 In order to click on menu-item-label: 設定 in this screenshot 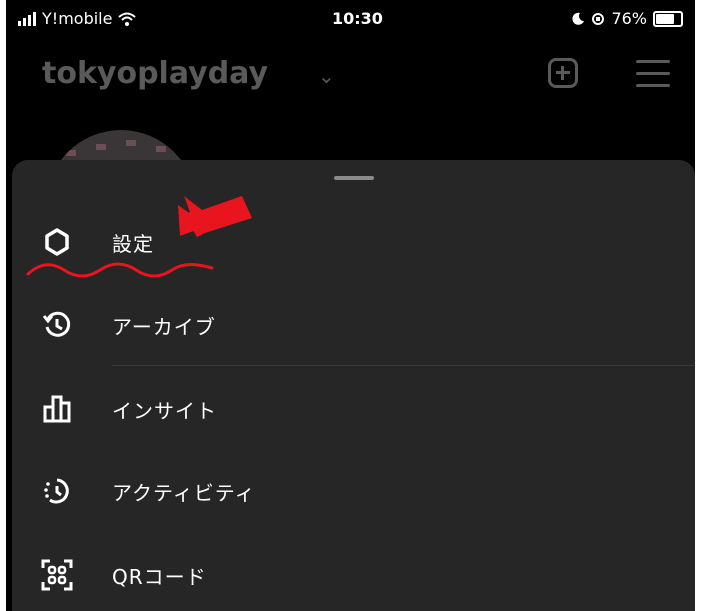, I will do `click(133, 243)`.